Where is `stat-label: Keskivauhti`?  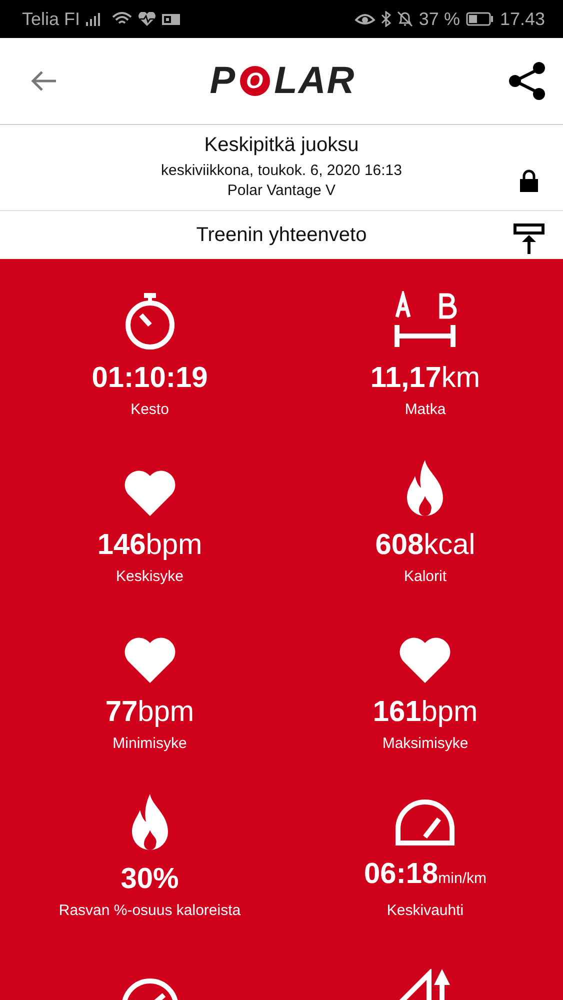
stat-label: Keskivauhti is located at coordinates (425, 910).